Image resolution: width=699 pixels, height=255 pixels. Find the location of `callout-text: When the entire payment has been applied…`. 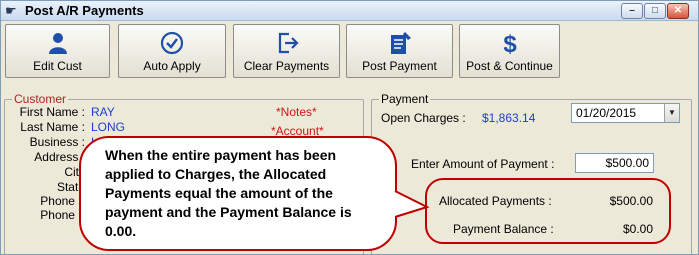

callout-text: When the entire payment has been applied… is located at coordinates (228, 193).